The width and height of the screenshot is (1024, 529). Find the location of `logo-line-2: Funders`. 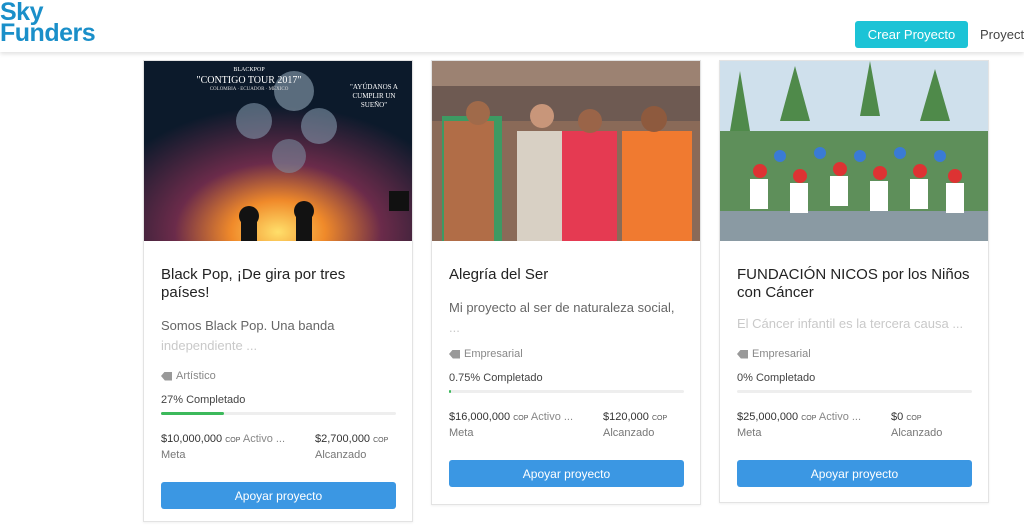

logo-line-2: Funders is located at coordinates (48, 33).